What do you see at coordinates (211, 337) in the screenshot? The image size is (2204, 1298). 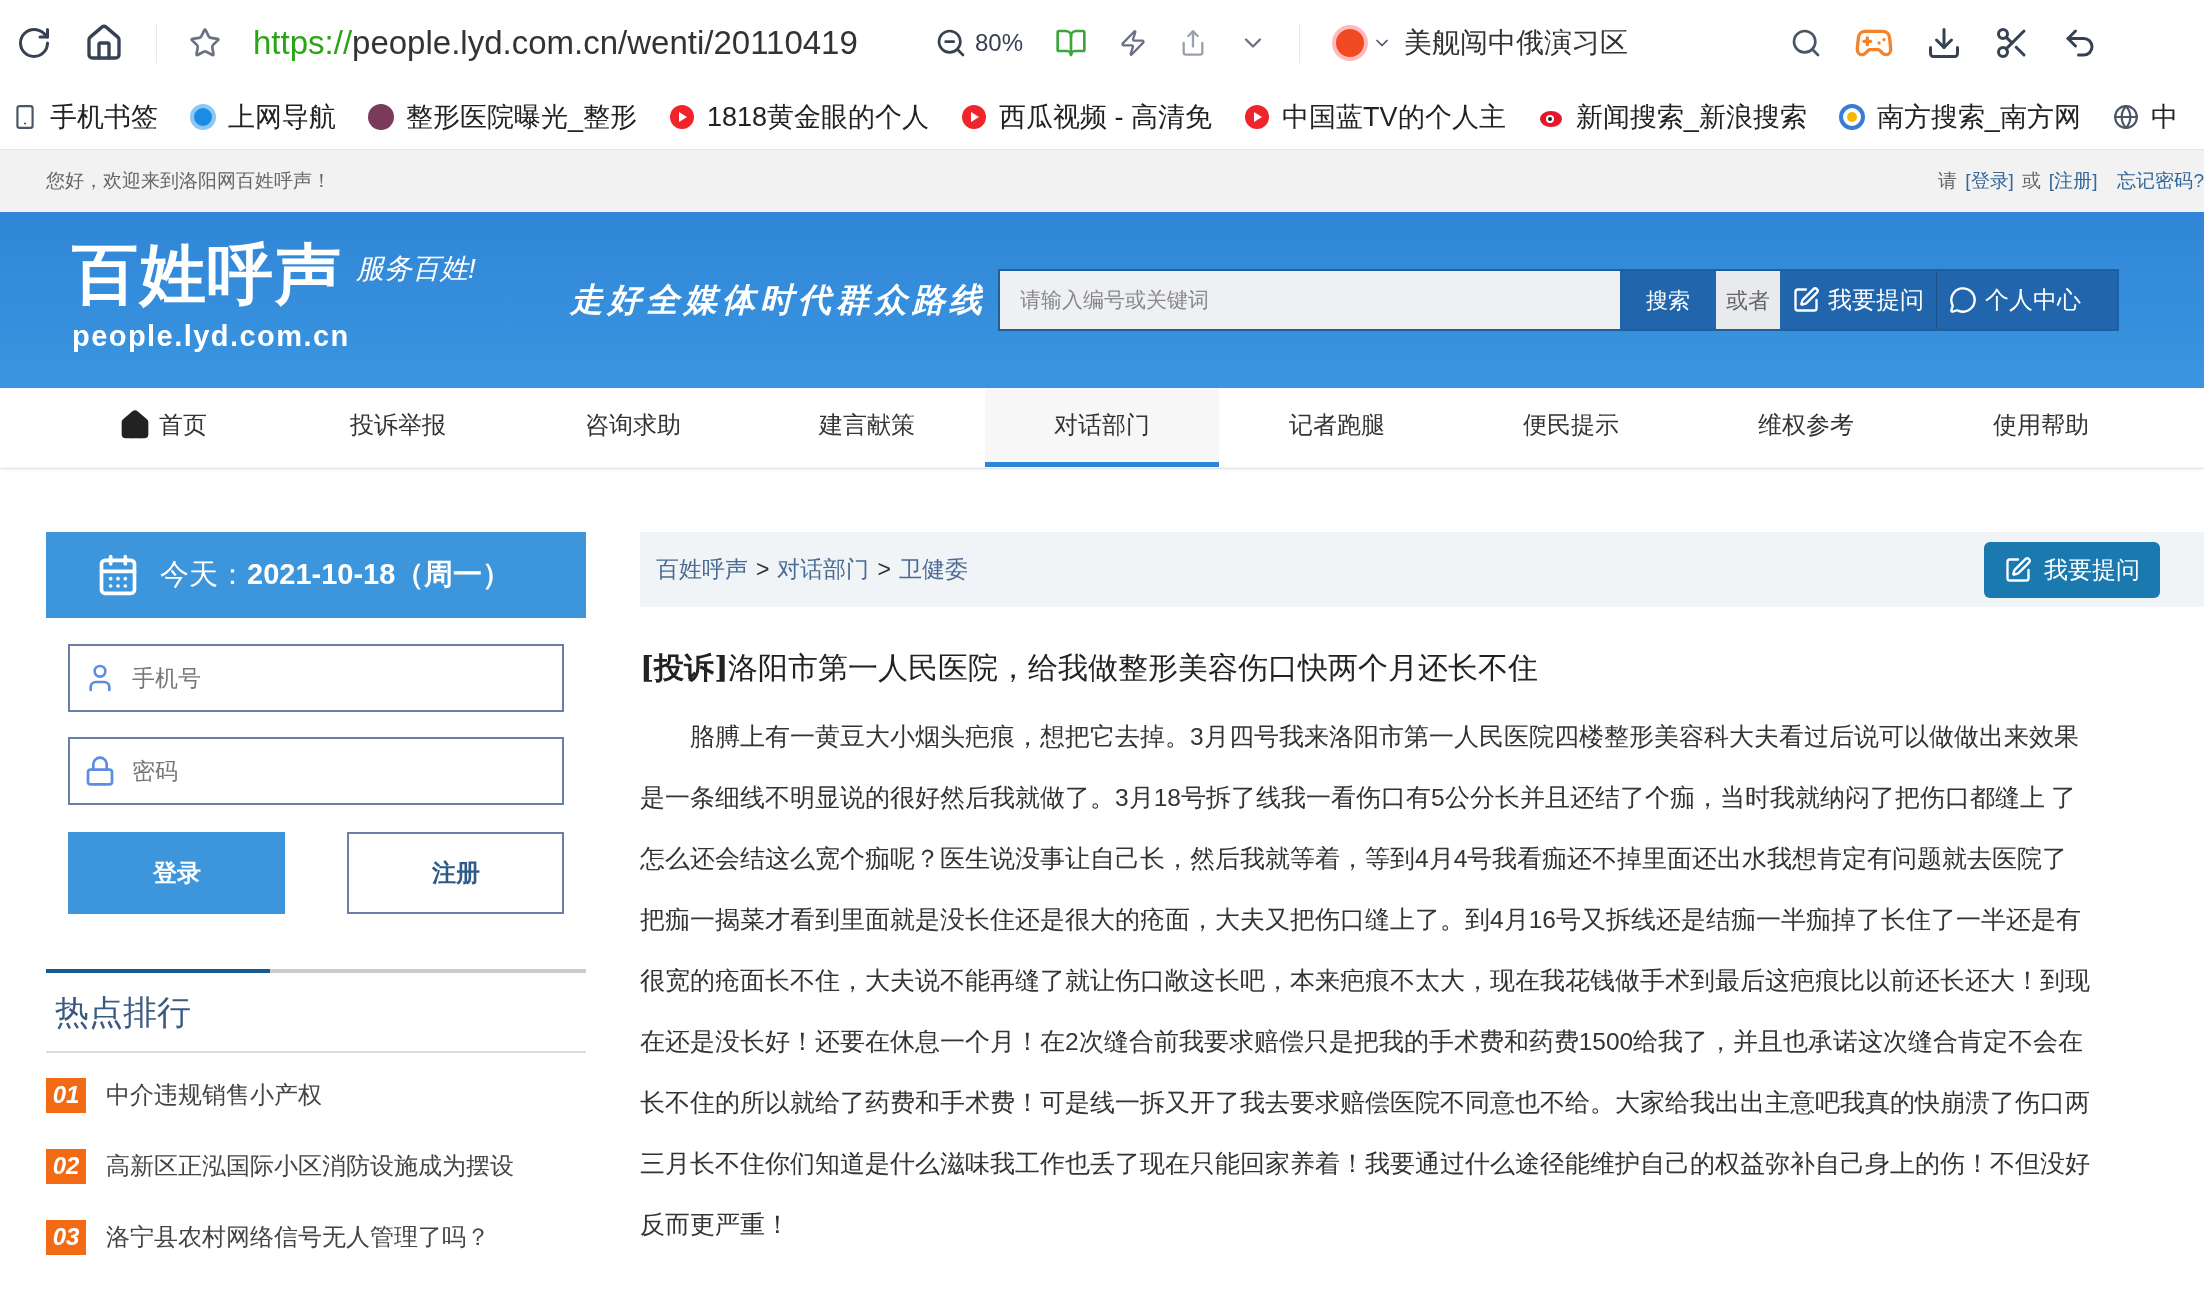 I see `logo-domain: people.lyd.com.cn` at bounding box center [211, 337].